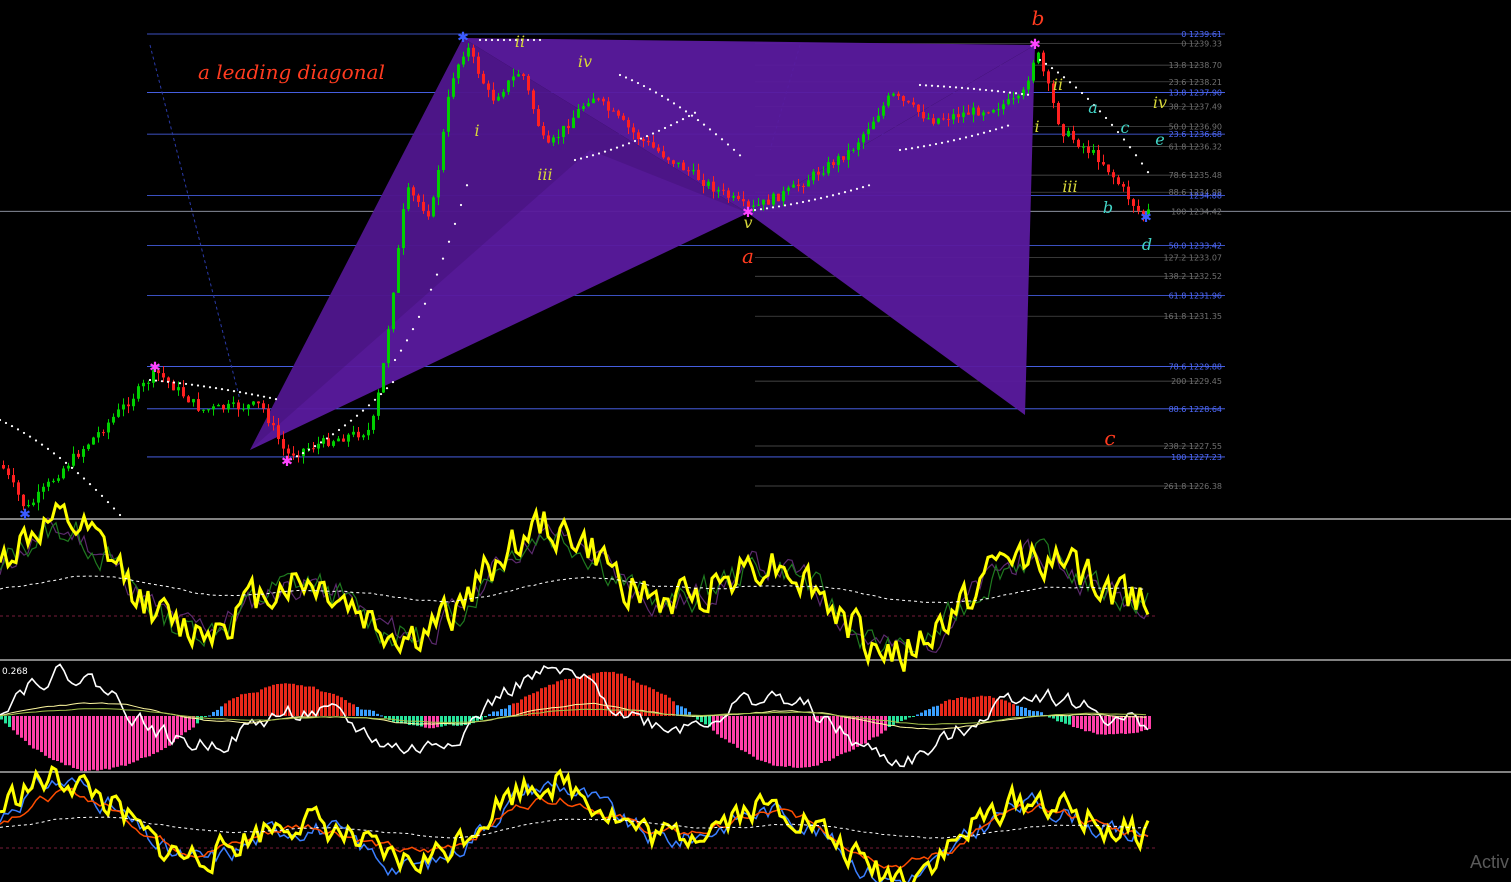 The width and height of the screenshot is (1511, 882). What do you see at coordinates (1195, 295) in the screenshot?
I see `fib-label-16: 61.8 1231.96` at bounding box center [1195, 295].